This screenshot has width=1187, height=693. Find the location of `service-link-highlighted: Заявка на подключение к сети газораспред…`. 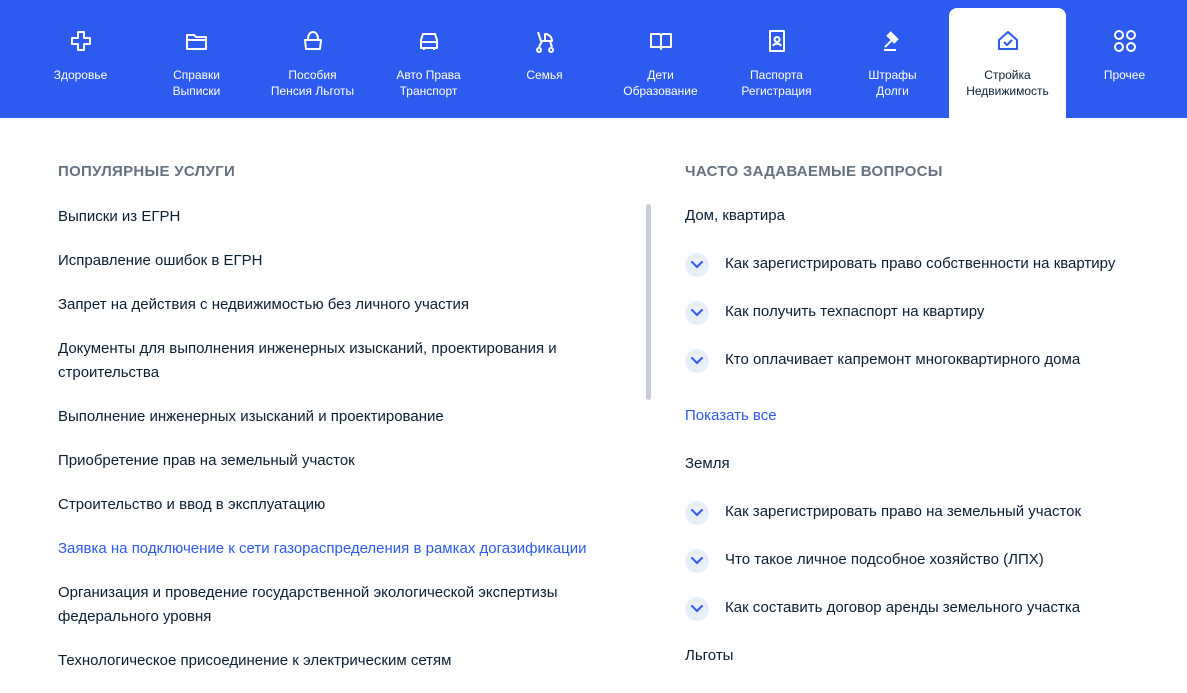

service-link-highlighted: Заявка на подключение к сети газораспред… is located at coordinates (358, 549).